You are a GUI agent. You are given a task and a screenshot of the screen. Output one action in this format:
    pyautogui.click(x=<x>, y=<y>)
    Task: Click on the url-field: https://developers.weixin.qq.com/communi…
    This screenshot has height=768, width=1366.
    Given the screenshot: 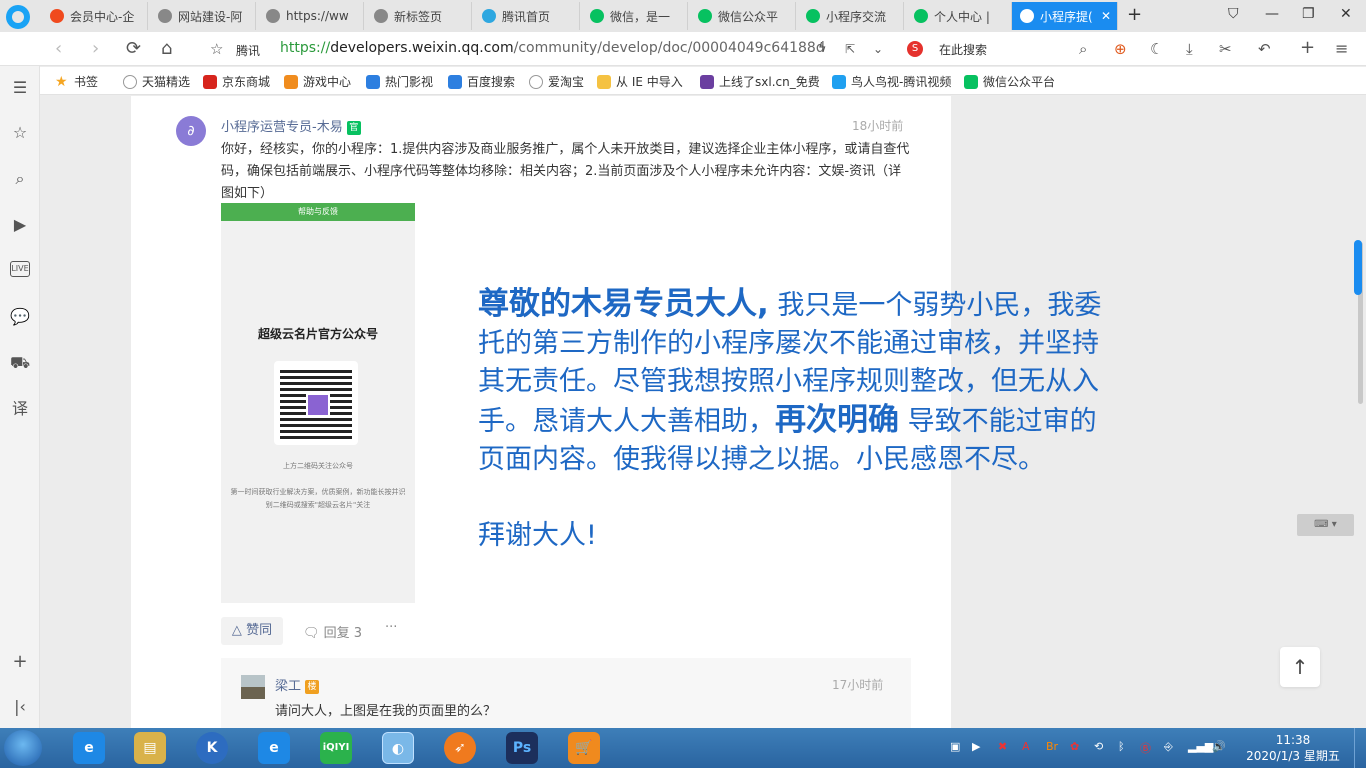 What is the action you would take?
    pyautogui.click(x=552, y=48)
    